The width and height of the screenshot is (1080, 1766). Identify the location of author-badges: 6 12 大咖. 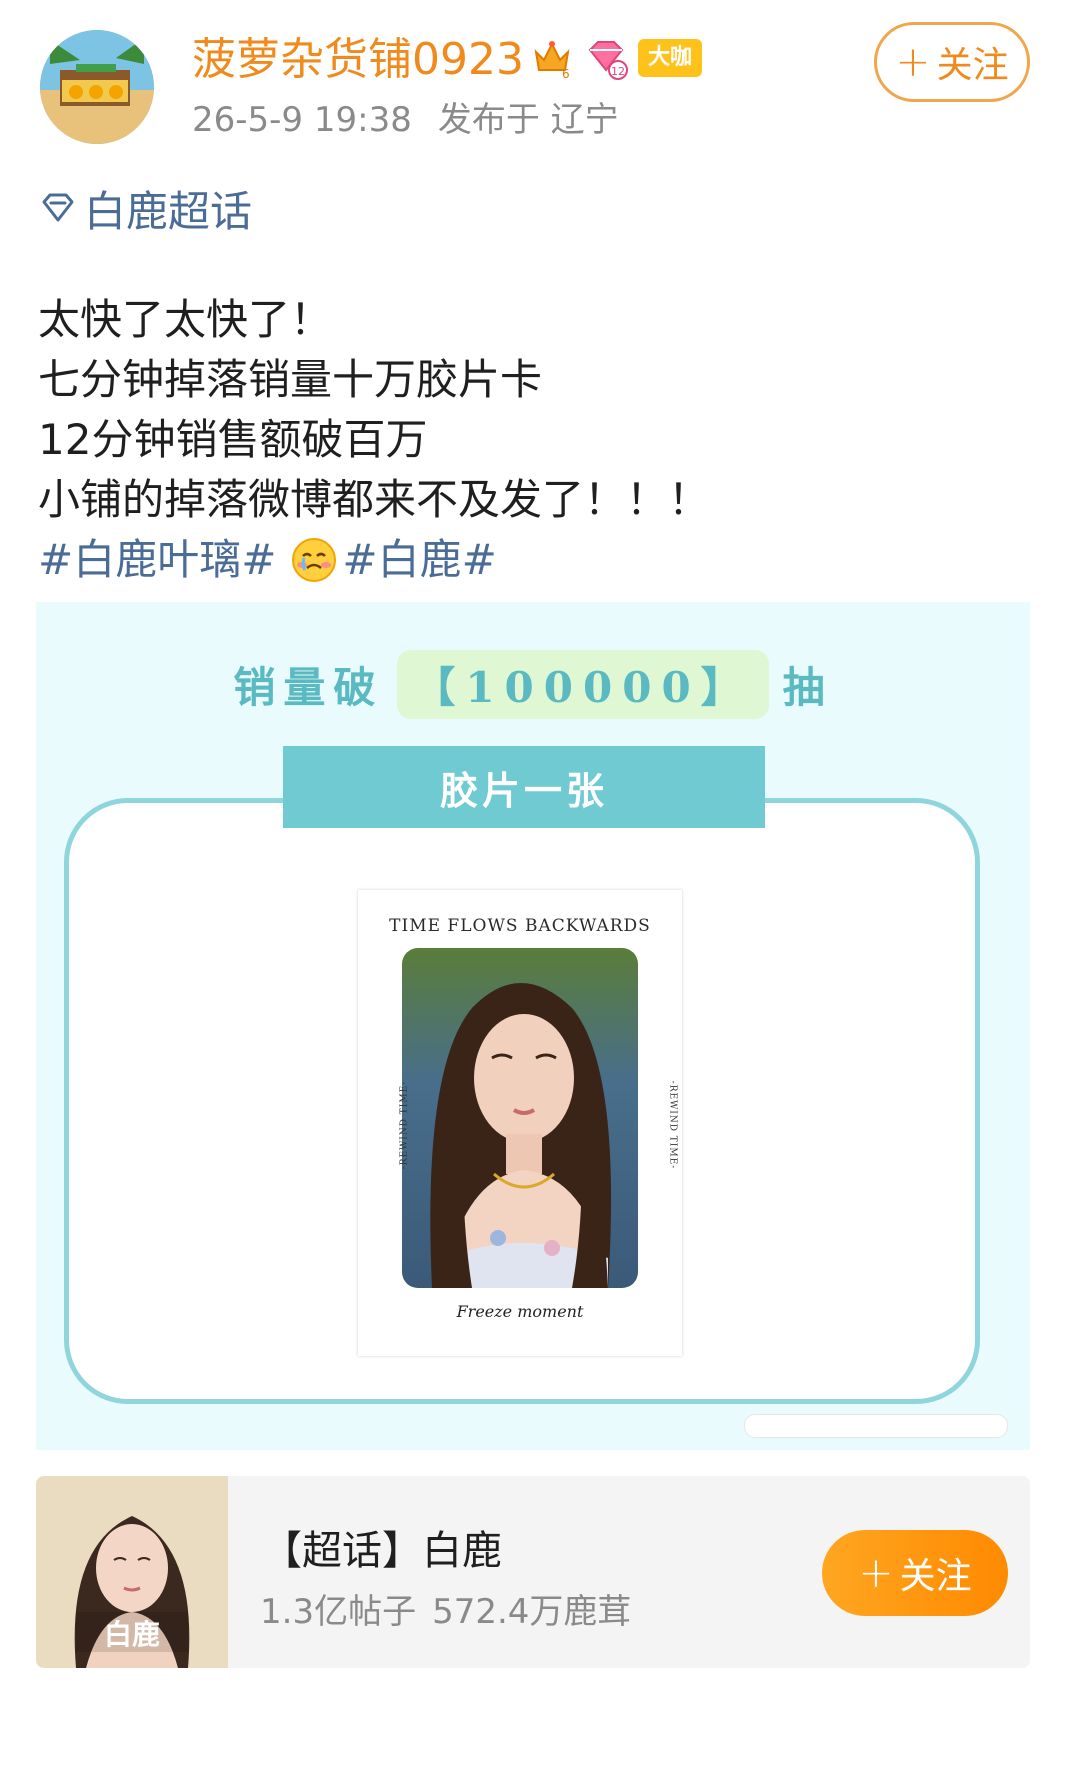
(616, 58).